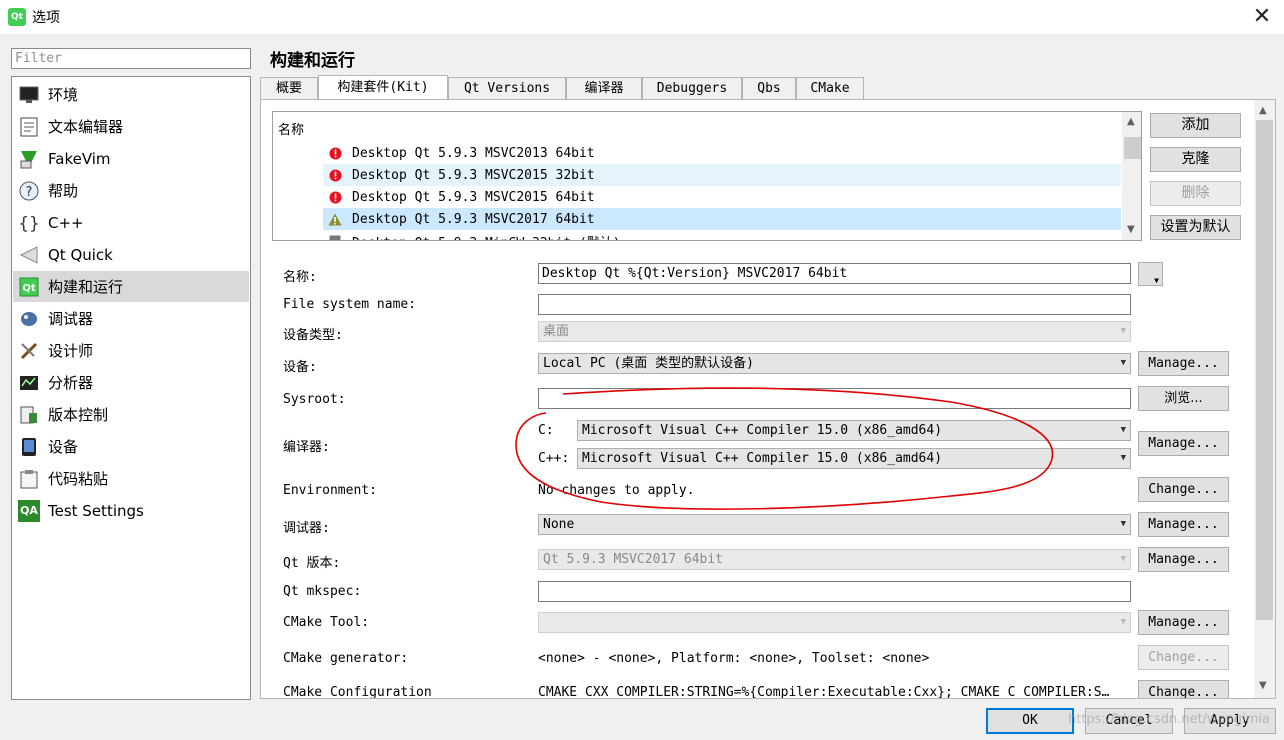 The height and width of the screenshot is (740, 1284). Describe the element at coordinates (473, 197) in the screenshot. I see `kit-name: Desktop Qt 5.9.3 MSVC2015 64bit` at that location.